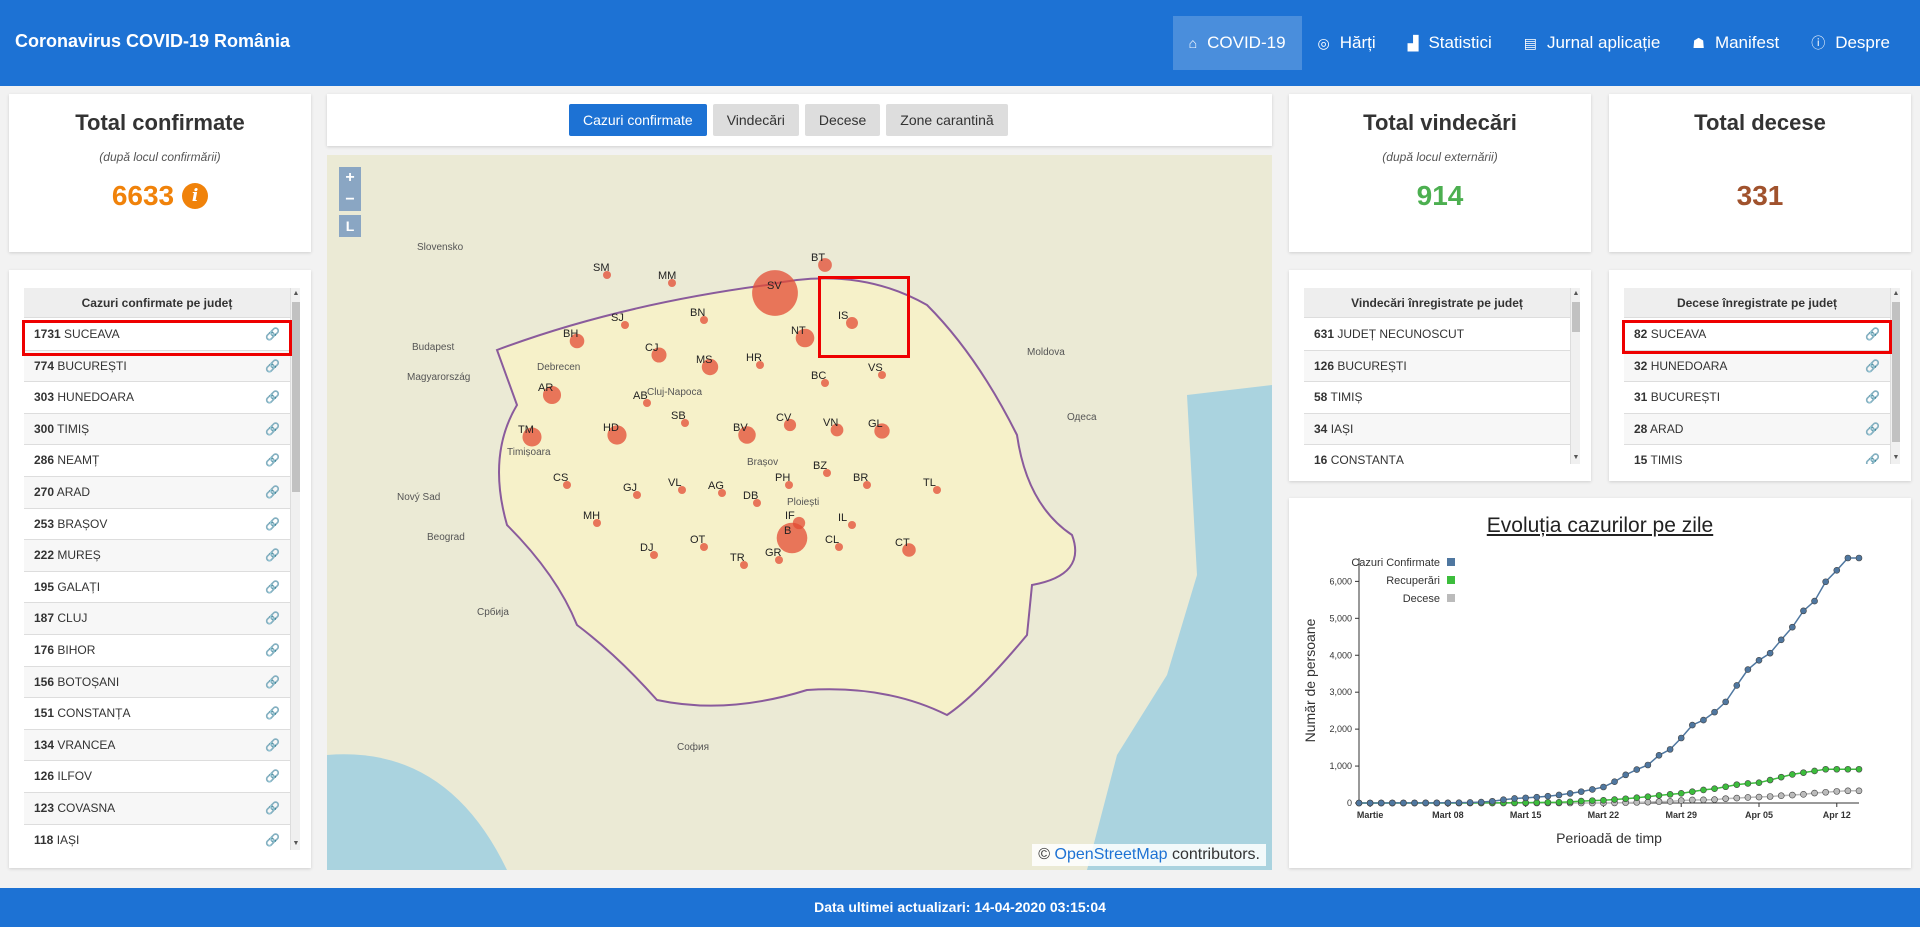  What do you see at coordinates (157, 461) in the screenshot?
I see `list-item: 286 NEAMȚ 🔗` at bounding box center [157, 461].